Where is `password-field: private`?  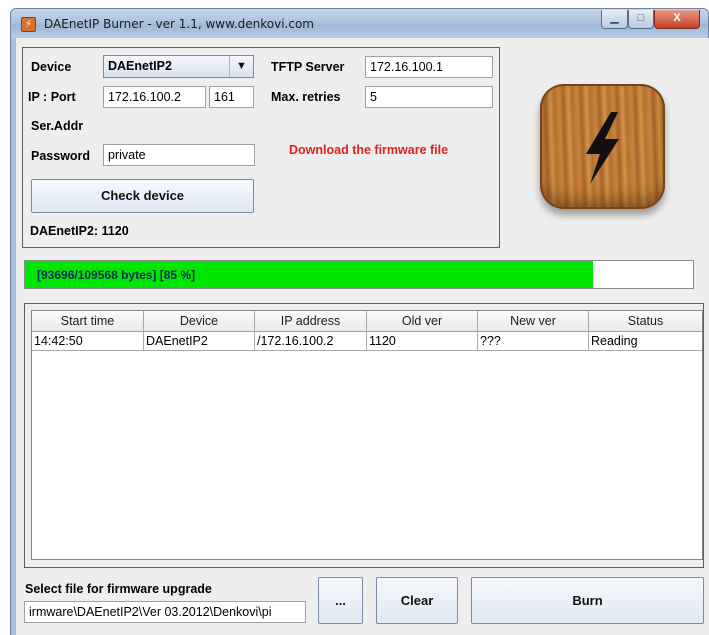 password-field: private is located at coordinates (179, 155).